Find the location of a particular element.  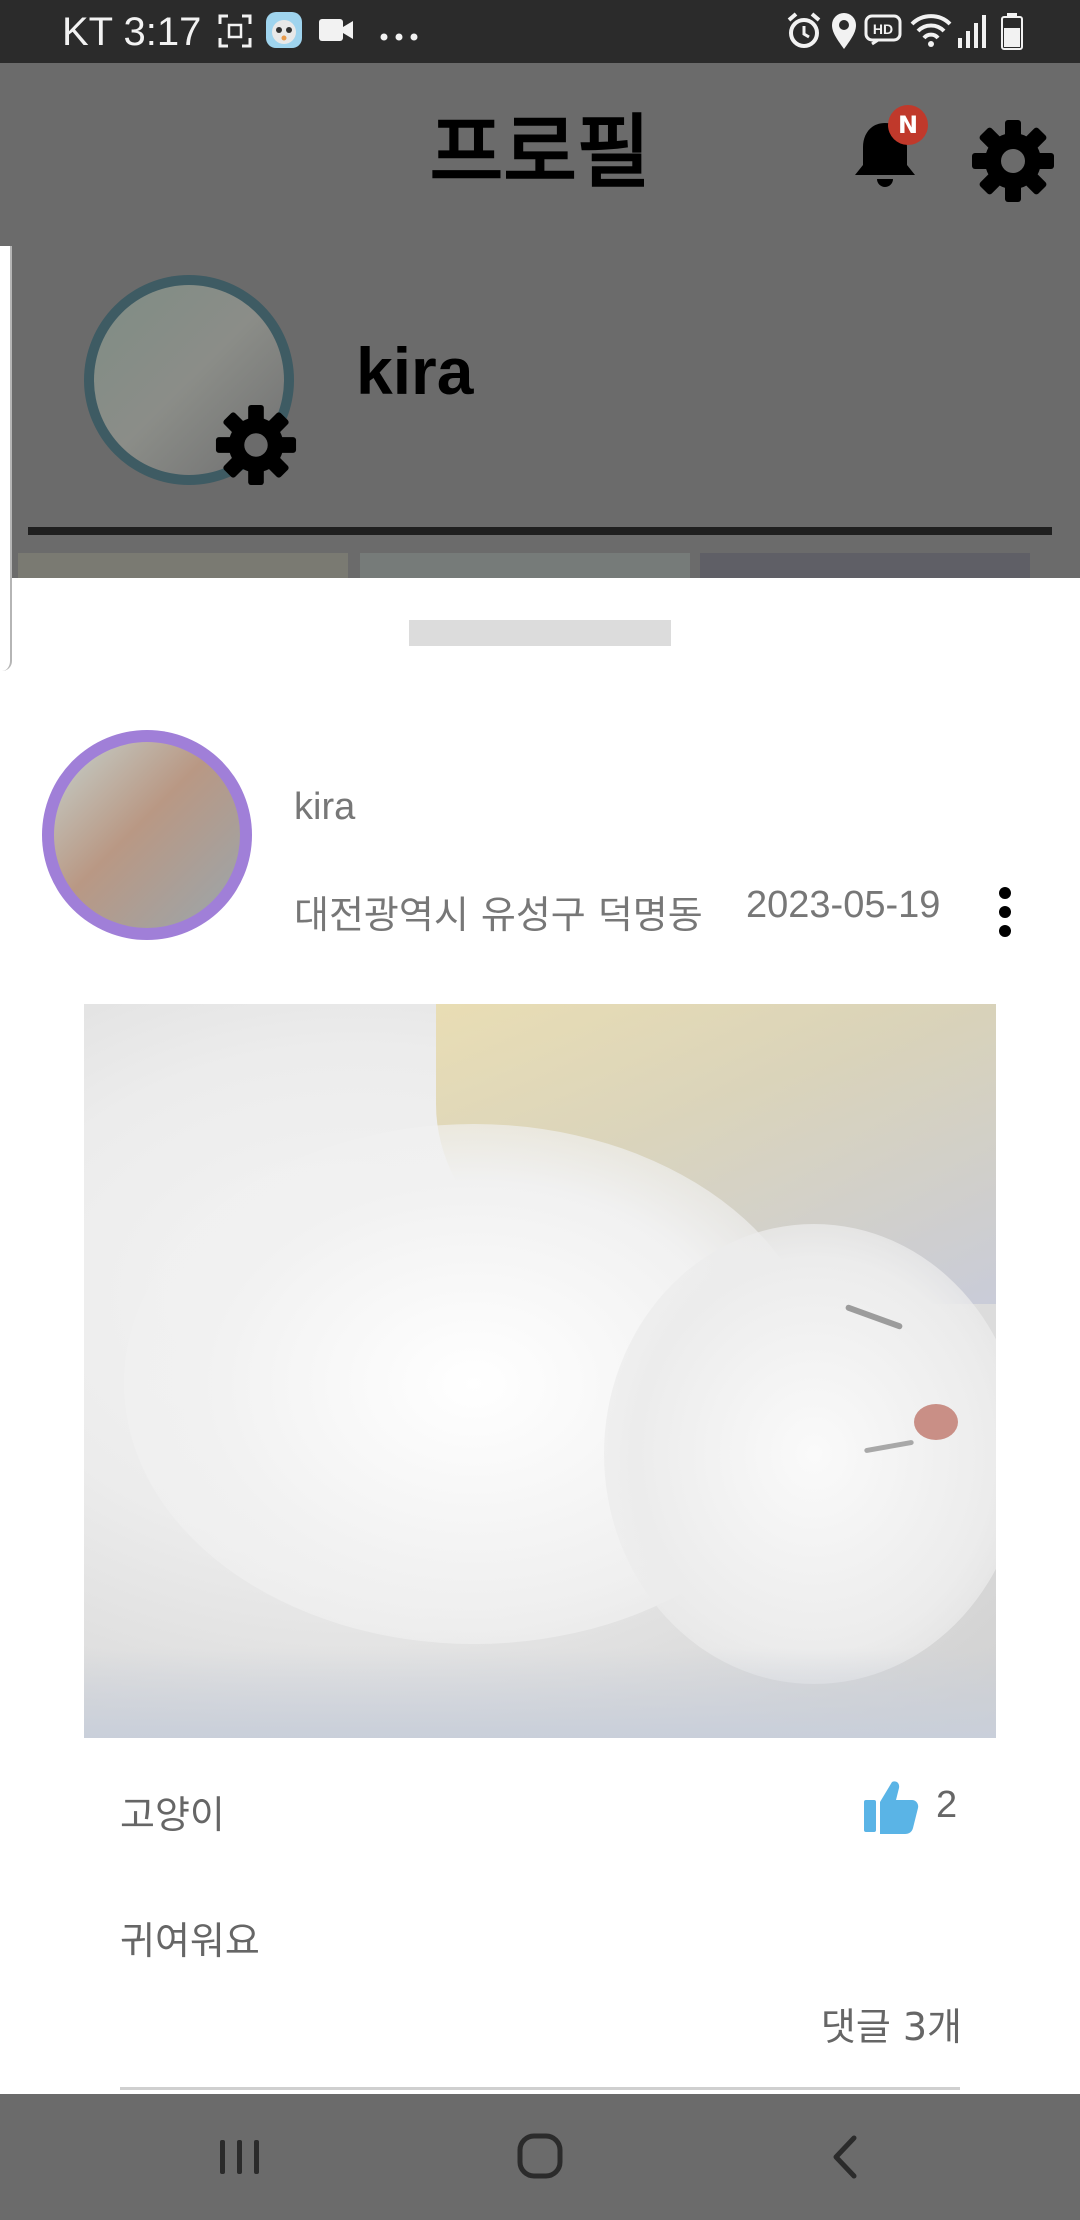

profile-name: kira is located at coordinates (415, 371).